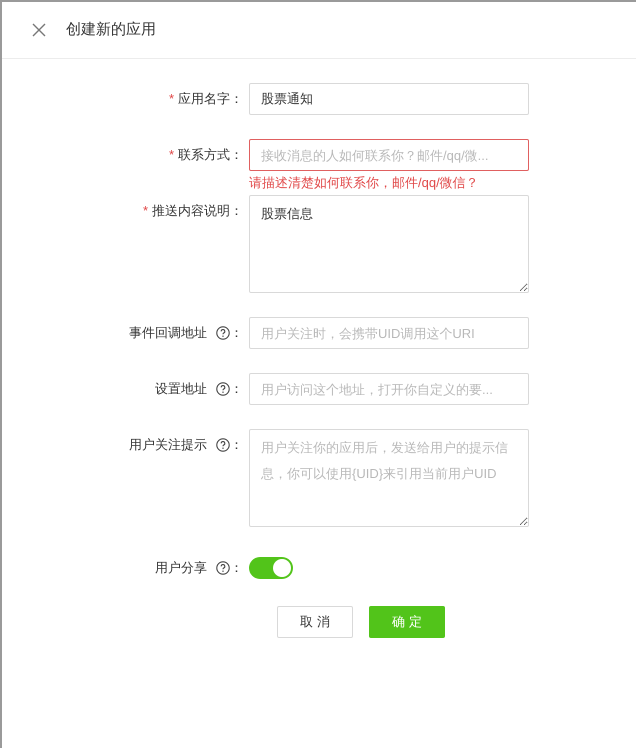  I want to click on toggle-switch, so click(271, 568).